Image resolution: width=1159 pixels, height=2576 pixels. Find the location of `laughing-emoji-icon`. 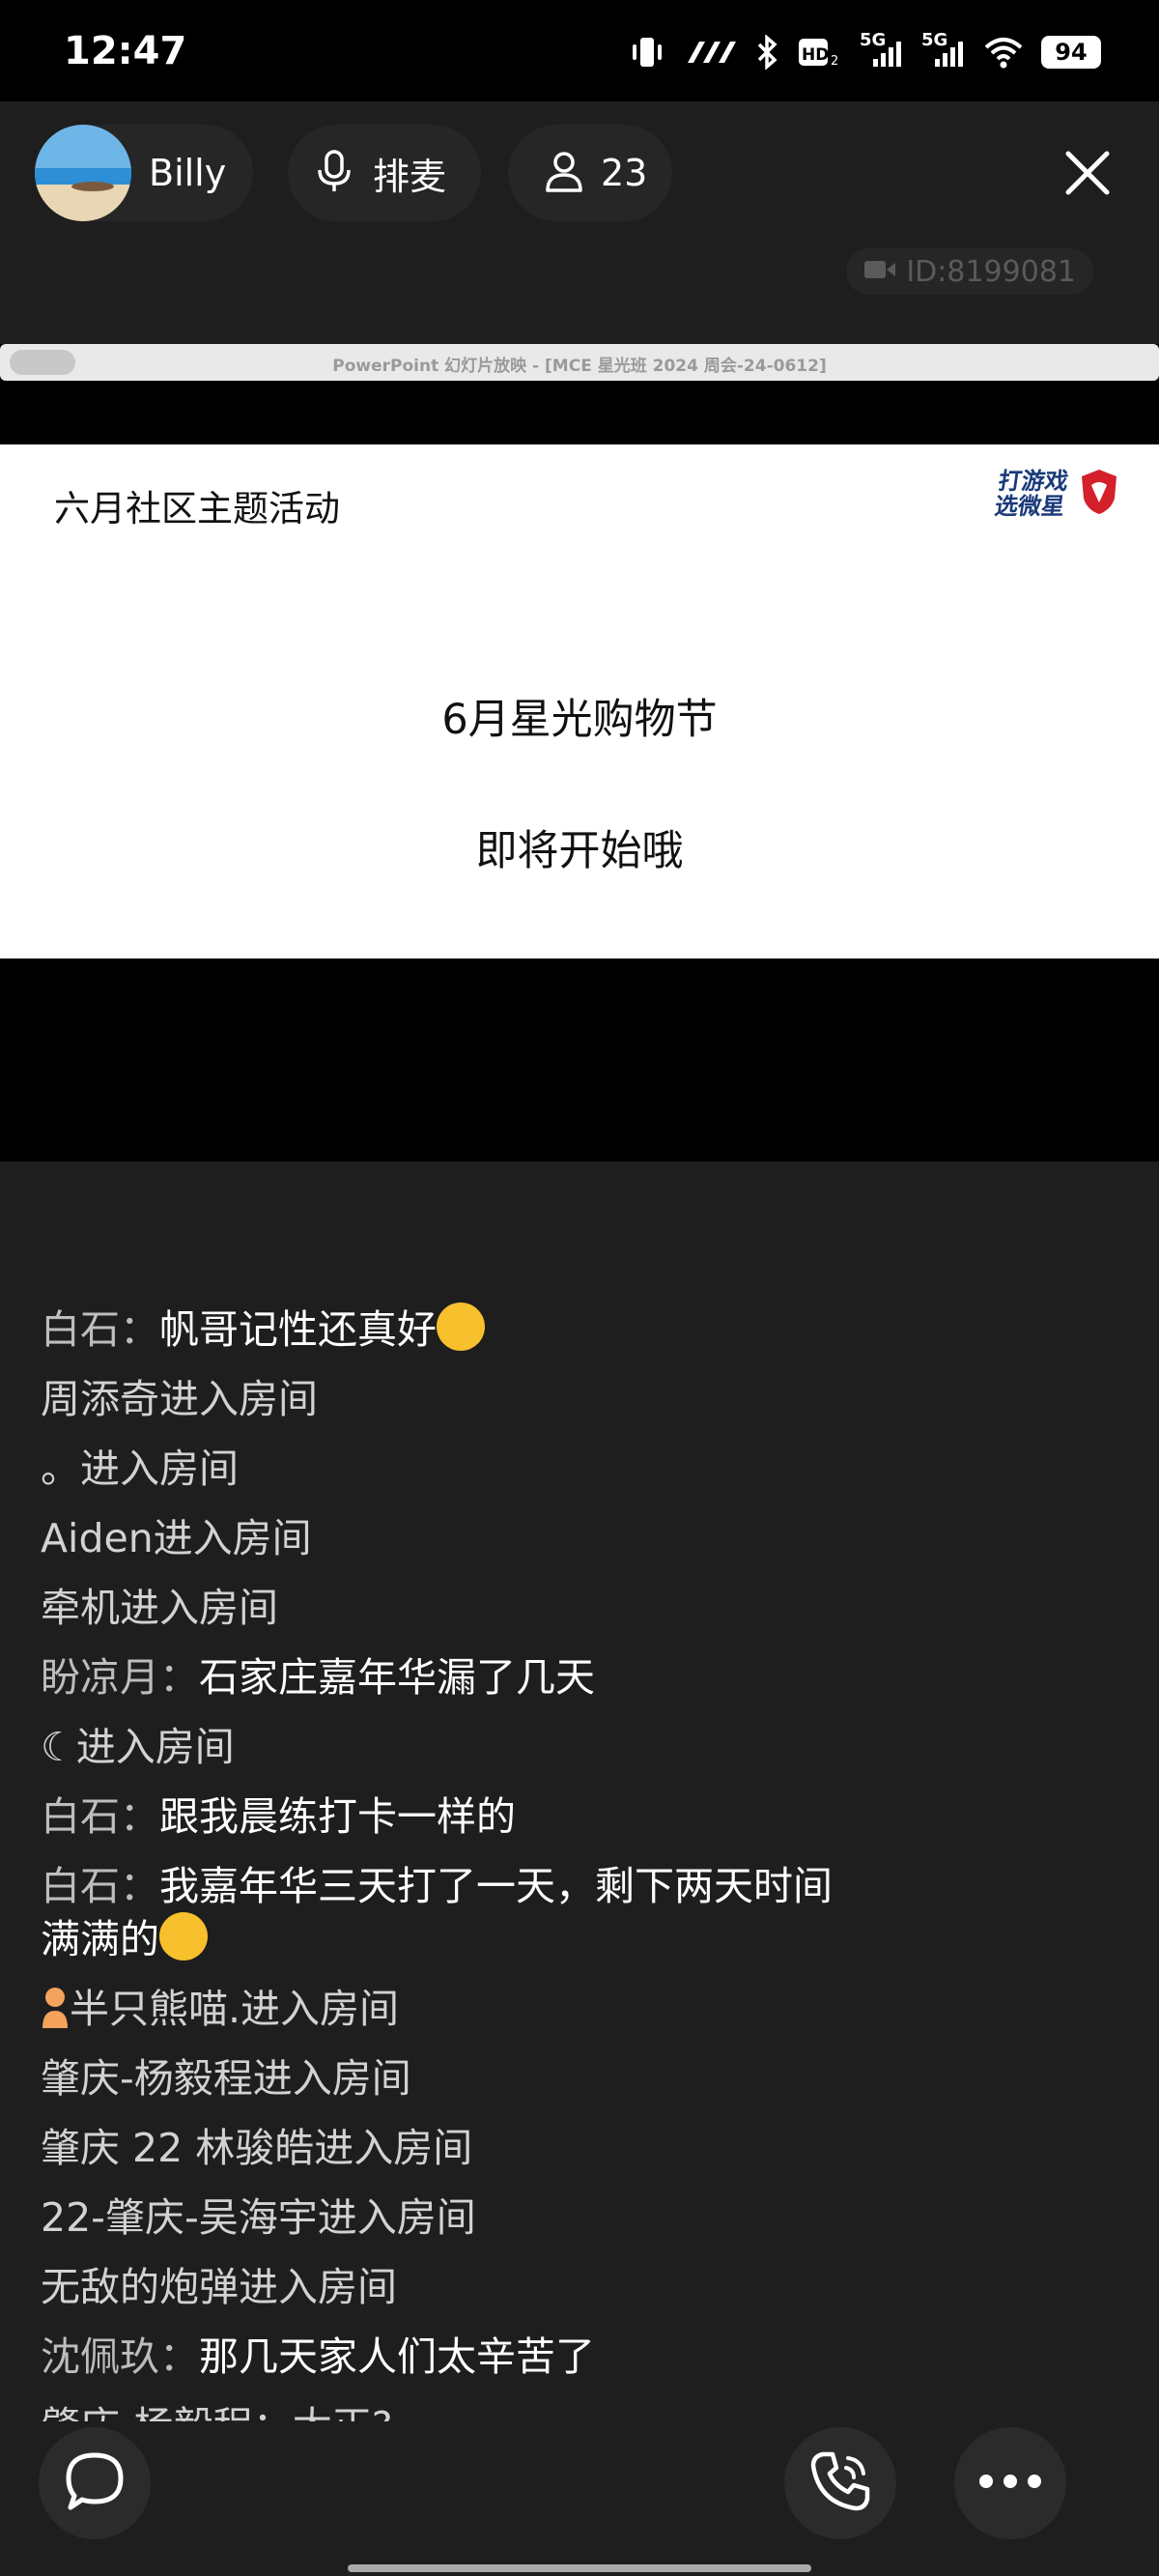

laughing-emoji-icon is located at coordinates (461, 1327).